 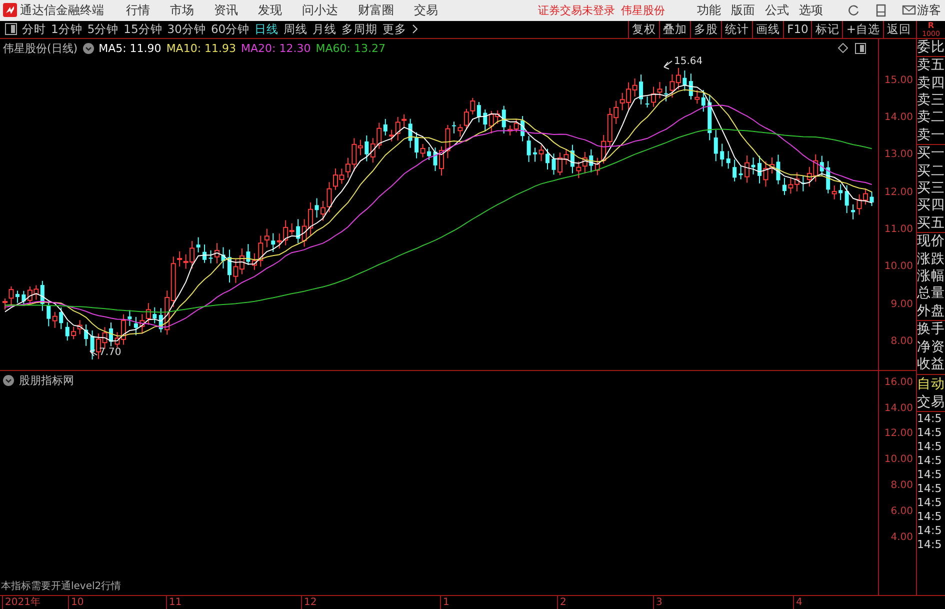 What do you see at coordinates (931, 66) in the screenshot?
I see `quote-label: 卖五` at bounding box center [931, 66].